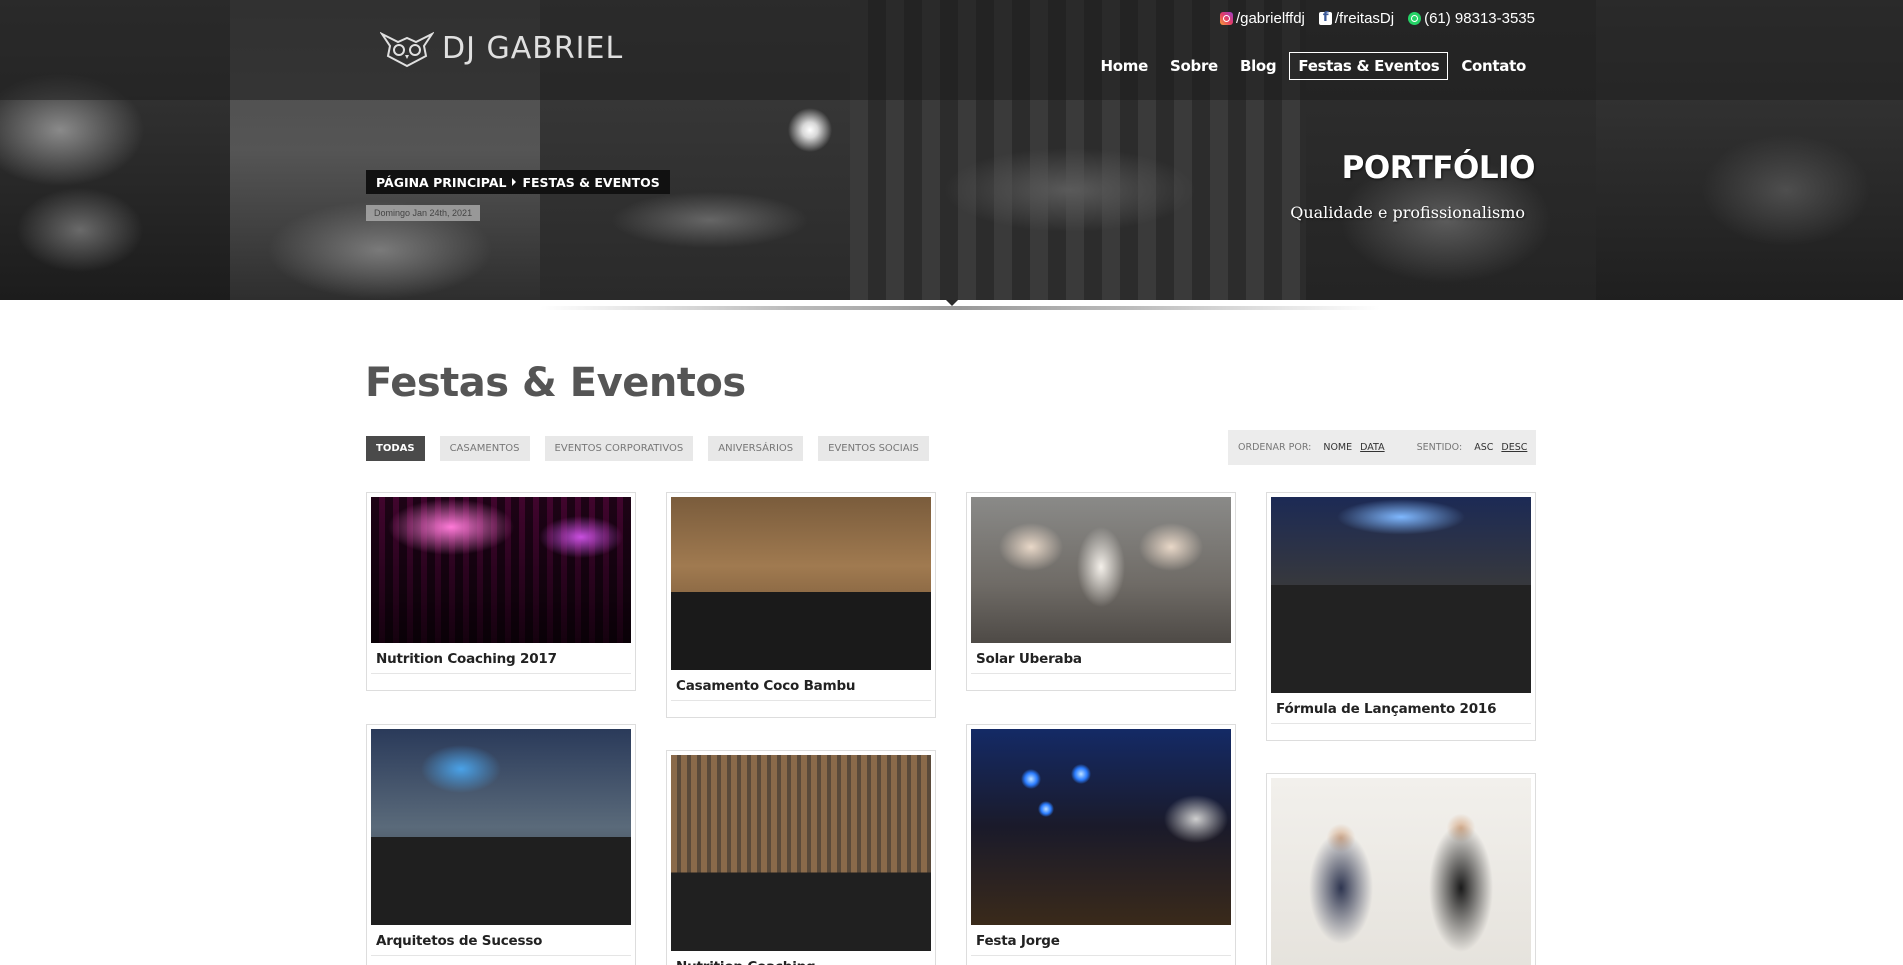 The width and height of the screenshot is (1903, 965). I want to click on portfolio-title: Nutrition Coaching 2017, so click(501, 658).